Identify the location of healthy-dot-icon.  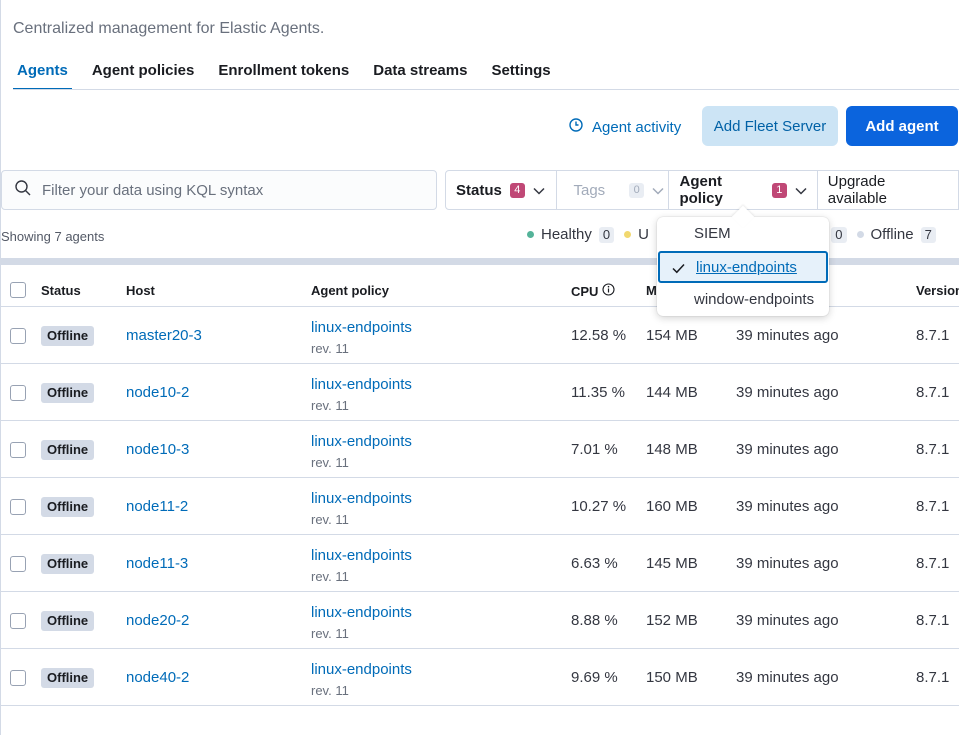
(530, 234).